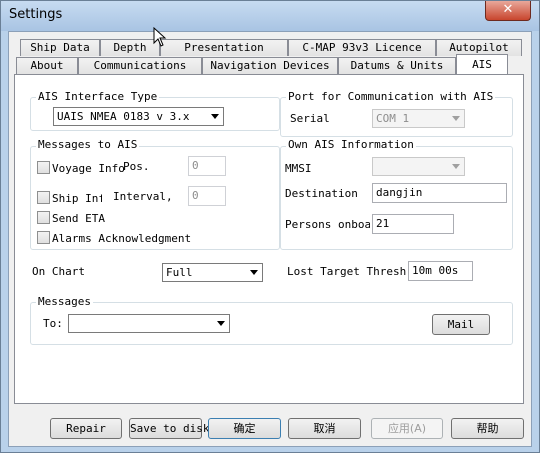  What do you see at coordinates (53, 323) in the screenshot?
I see `to-label: To:` at bounding box center [53, 323].